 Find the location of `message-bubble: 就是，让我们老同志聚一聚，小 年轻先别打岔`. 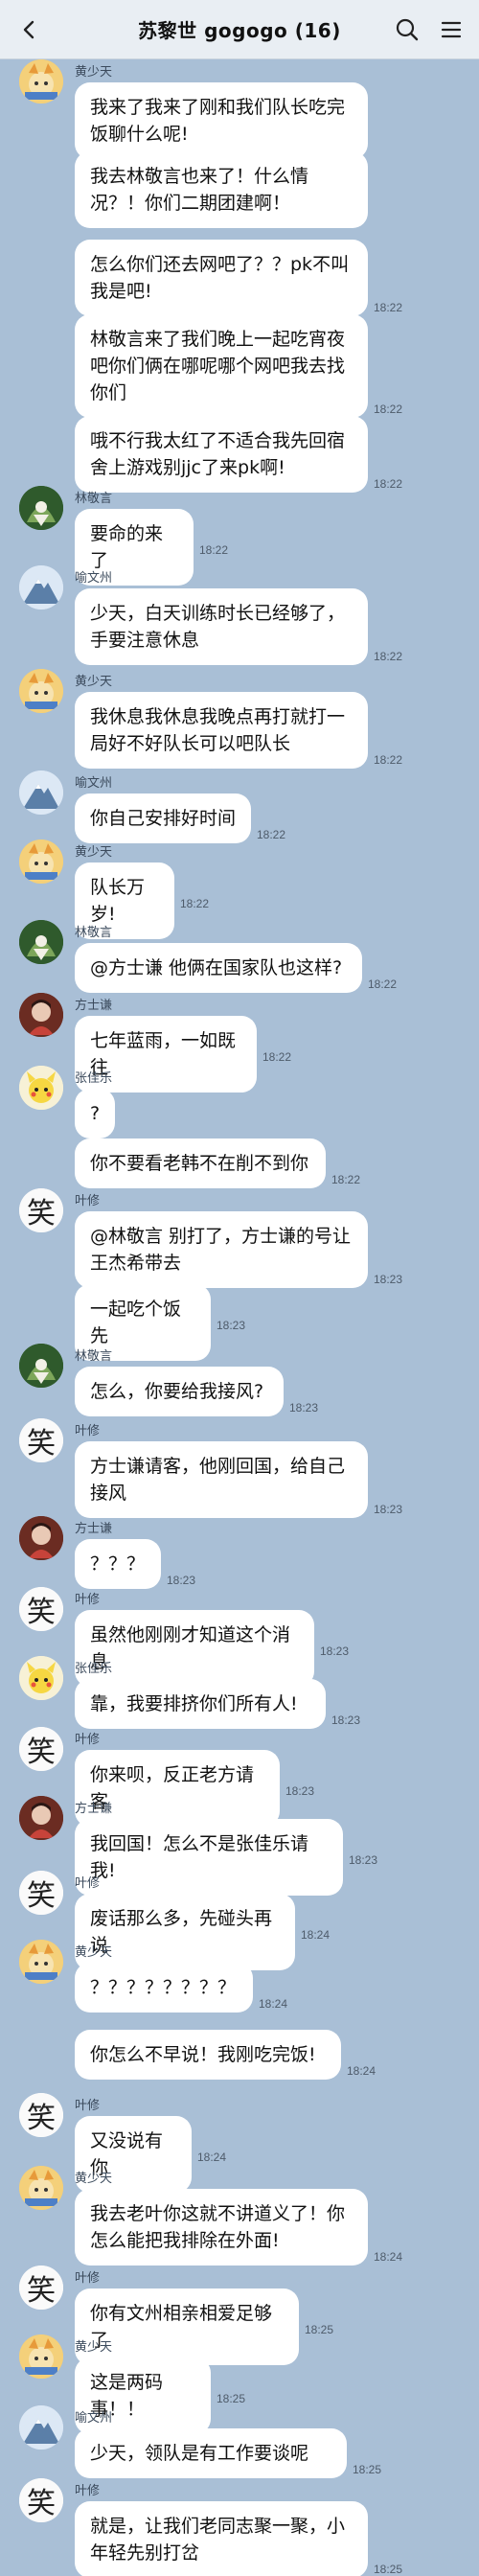

message-bubble: 就是，让我们老同志聚一聚，小 年轻先别打岔 is located at coordinates (221, 2538).